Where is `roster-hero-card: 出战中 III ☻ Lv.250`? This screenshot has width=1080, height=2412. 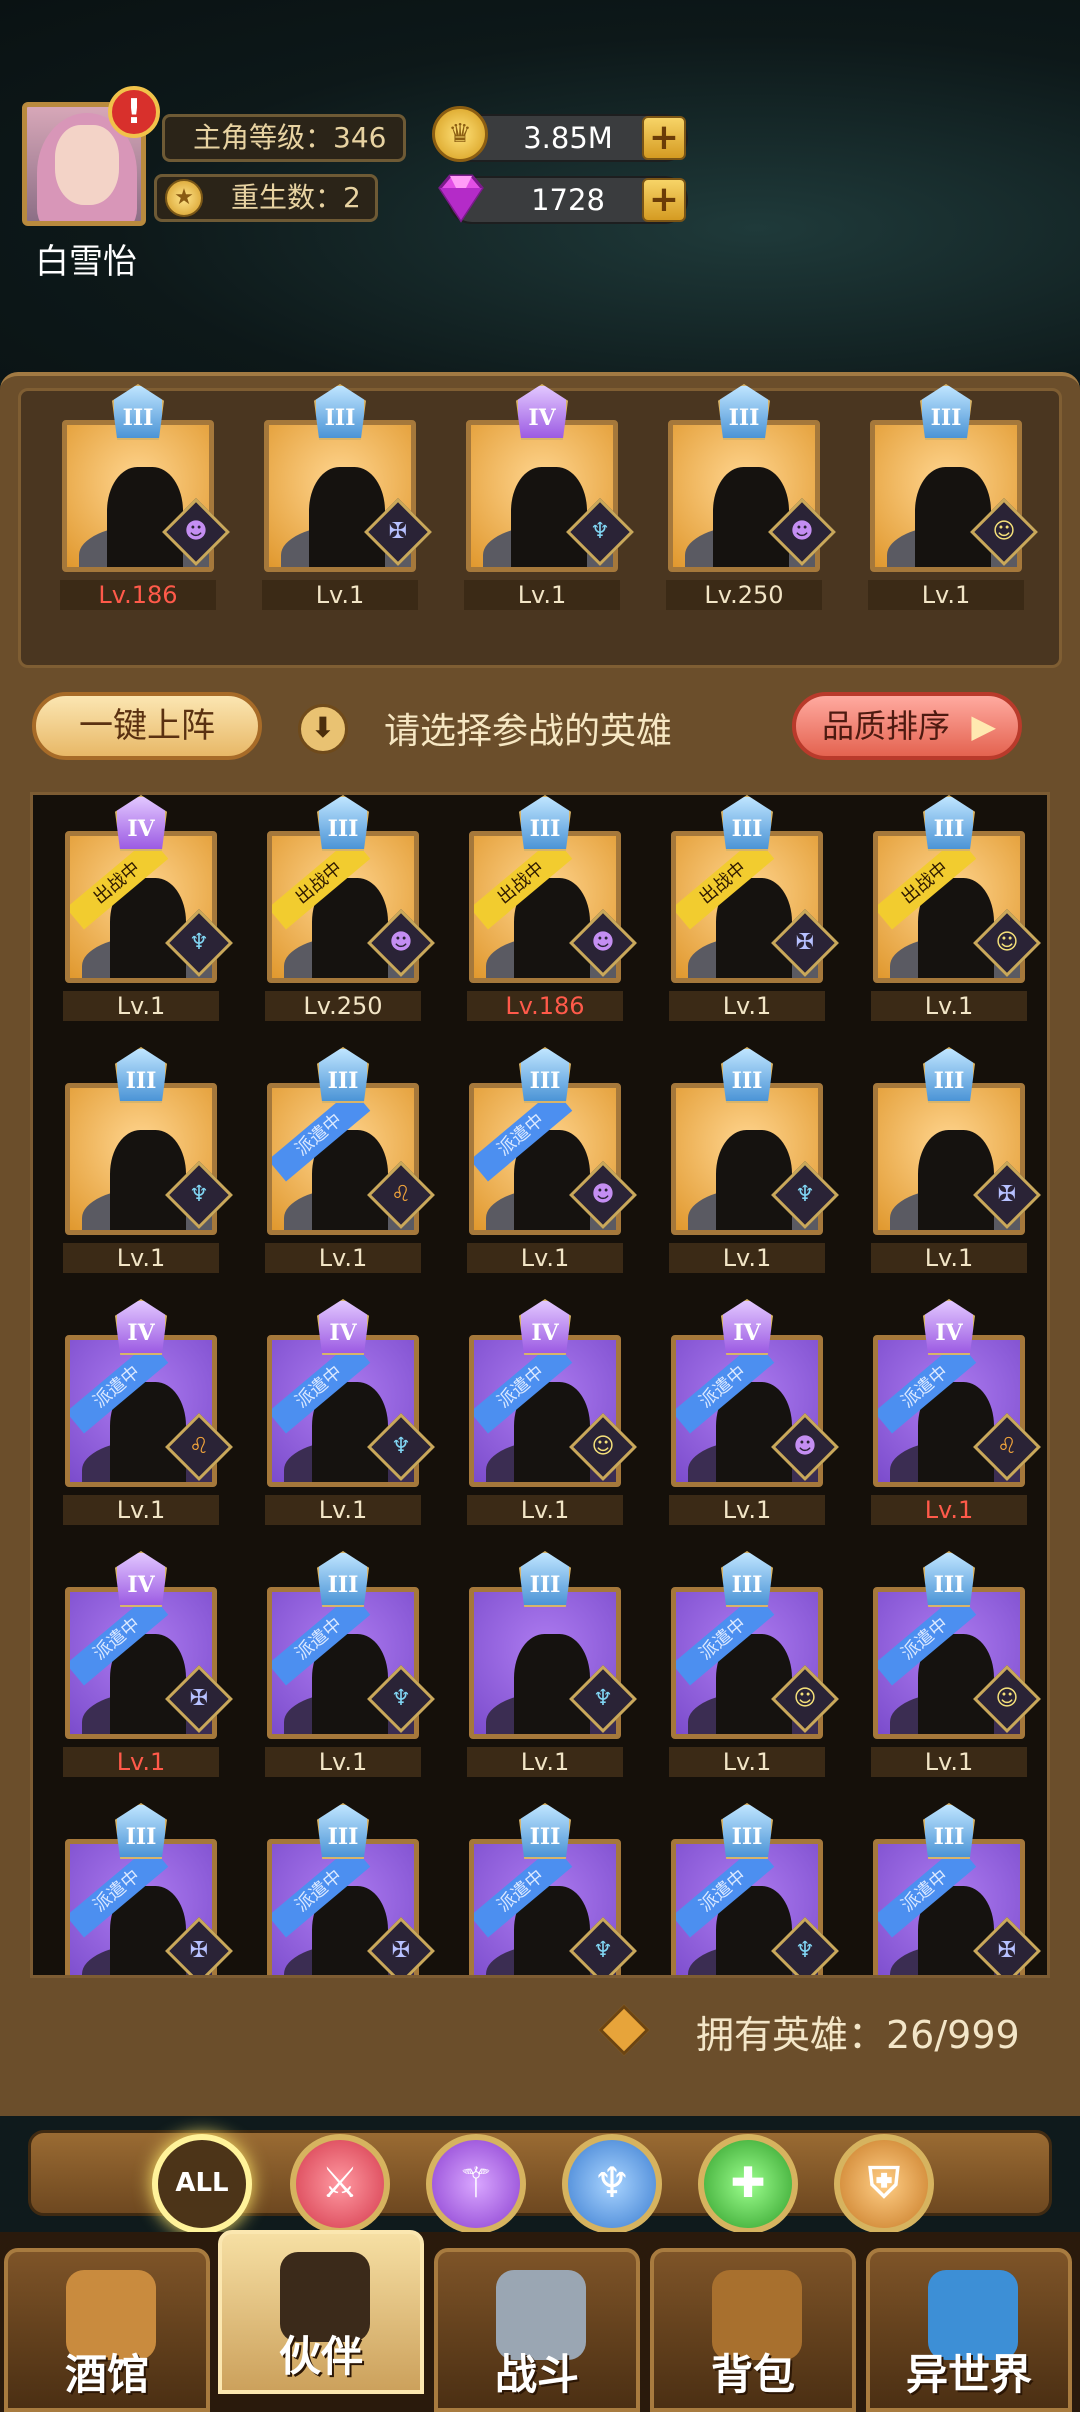 roster-hero-card: 出战中 III ☻ Lv.250 is located at coordinates (345, 911).